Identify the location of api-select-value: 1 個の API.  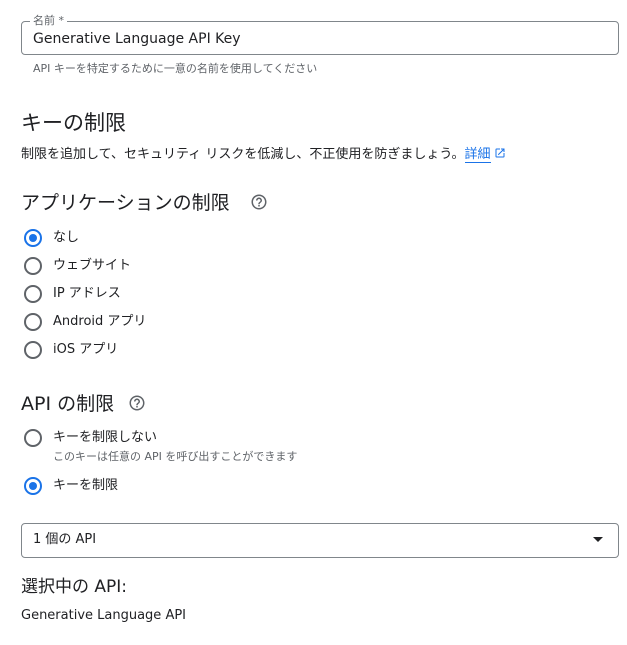
(64, 540).